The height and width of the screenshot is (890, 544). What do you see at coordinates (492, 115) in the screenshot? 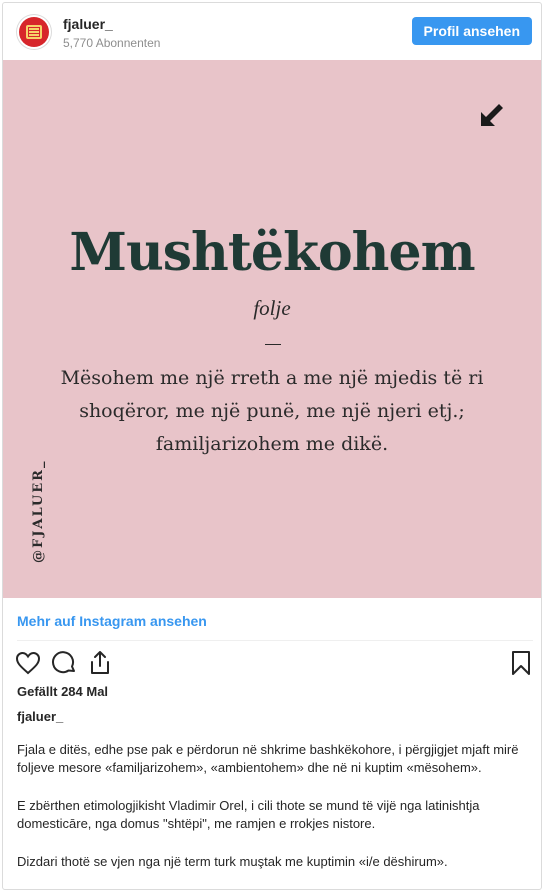
I see `arrow-down-left-icon` at bounding box center [492, 115].